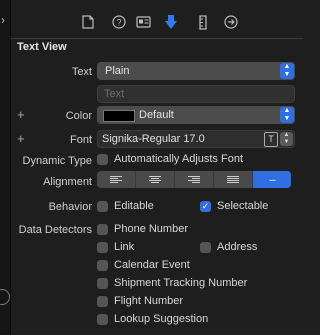 Image resolution: width=320 pixels, height=335 pixels. I want to click on align-left-button, so click(116, 179).